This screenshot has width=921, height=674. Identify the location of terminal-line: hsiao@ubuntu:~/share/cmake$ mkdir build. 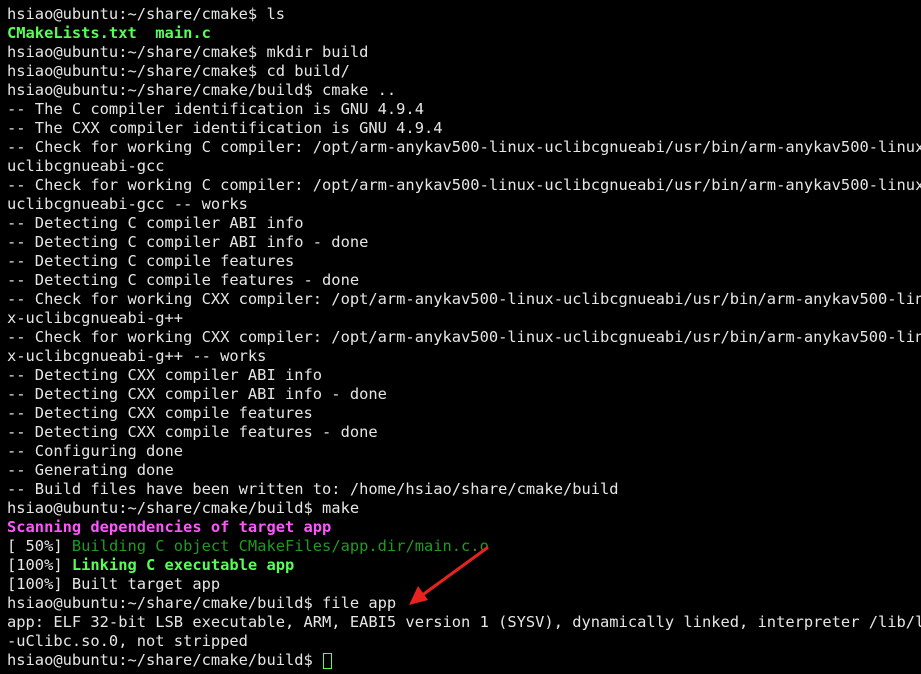
(188, 52).